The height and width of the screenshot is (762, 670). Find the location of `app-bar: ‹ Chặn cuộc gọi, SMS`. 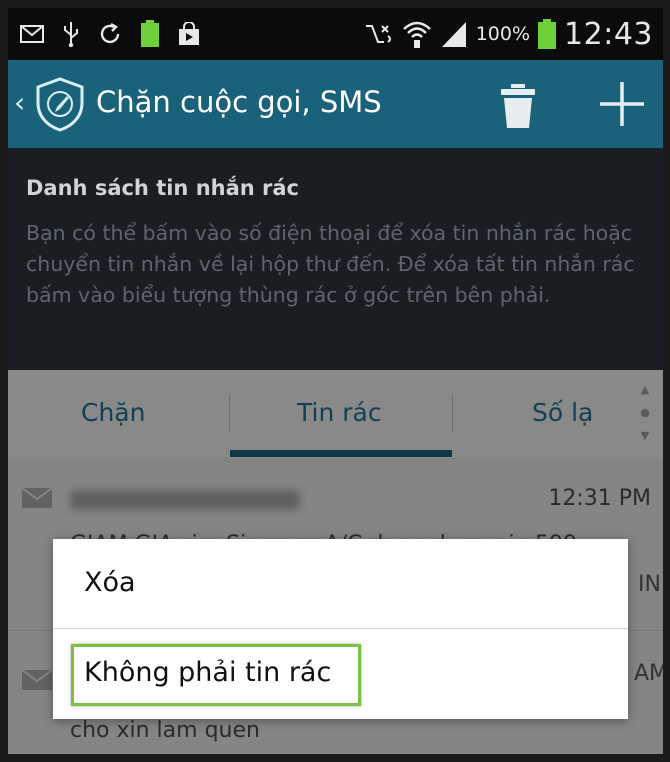

app-bar: ‹ Chặn cuộc gọi, SMS is located at coordinates (335, 104).